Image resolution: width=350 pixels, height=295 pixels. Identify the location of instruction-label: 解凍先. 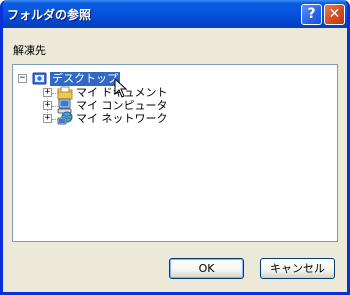
(29, 50).